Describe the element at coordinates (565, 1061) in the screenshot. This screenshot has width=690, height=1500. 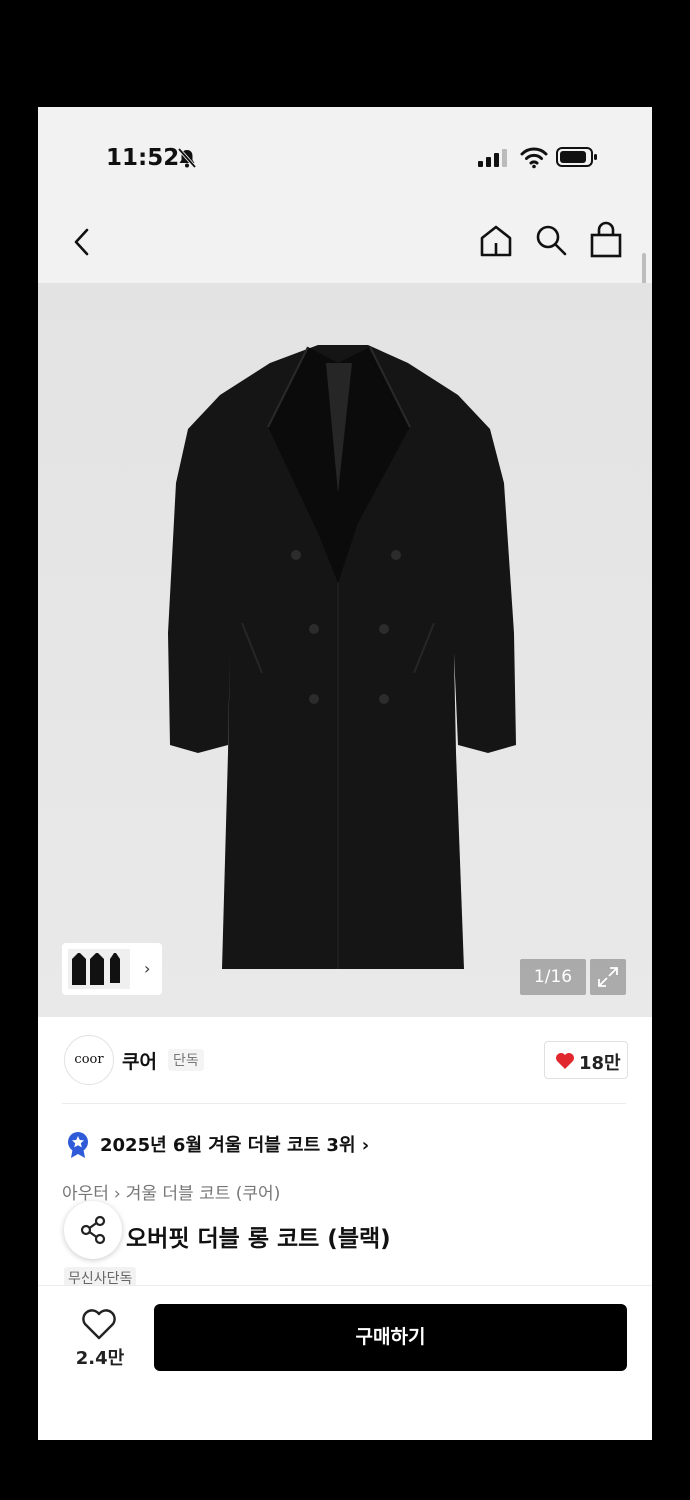
I see `heart-filled-icon` at that location.